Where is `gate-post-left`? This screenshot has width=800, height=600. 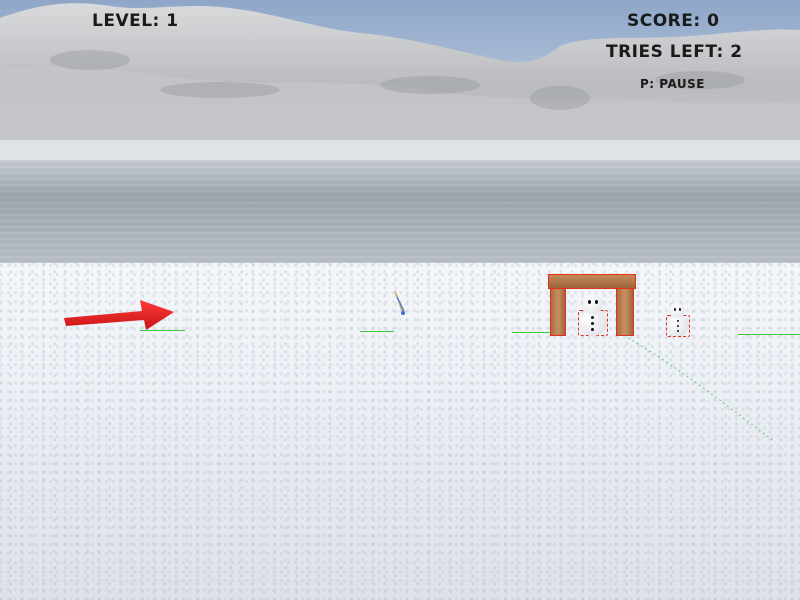
gate-post-left is located at coordinates (558, 312).